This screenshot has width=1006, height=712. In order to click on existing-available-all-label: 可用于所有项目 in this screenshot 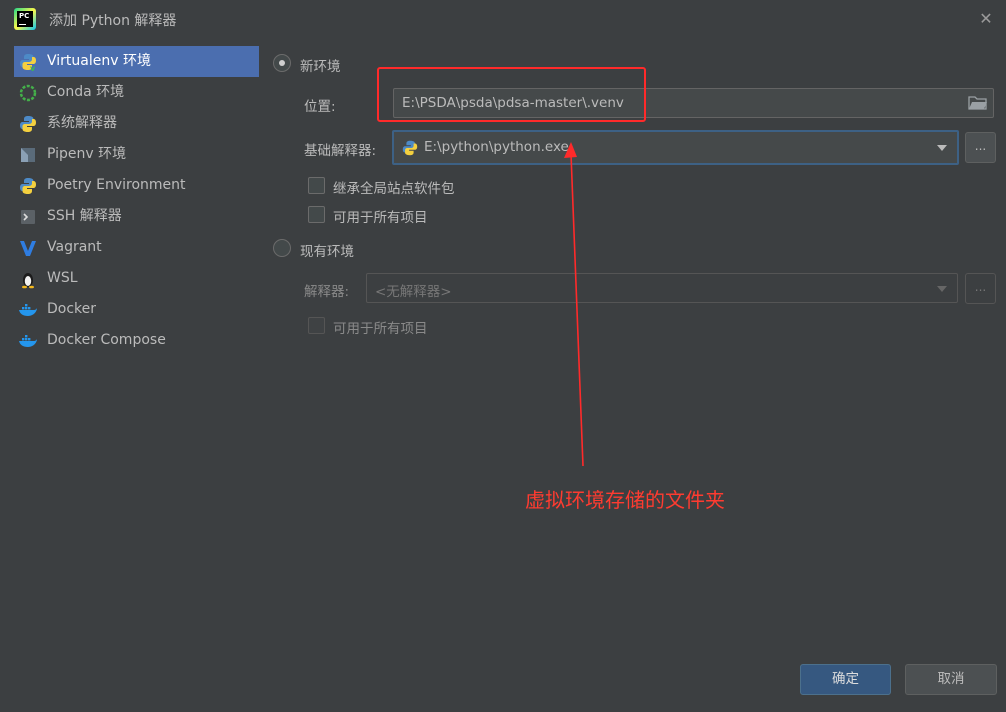, I will do `click(380, 329)`.